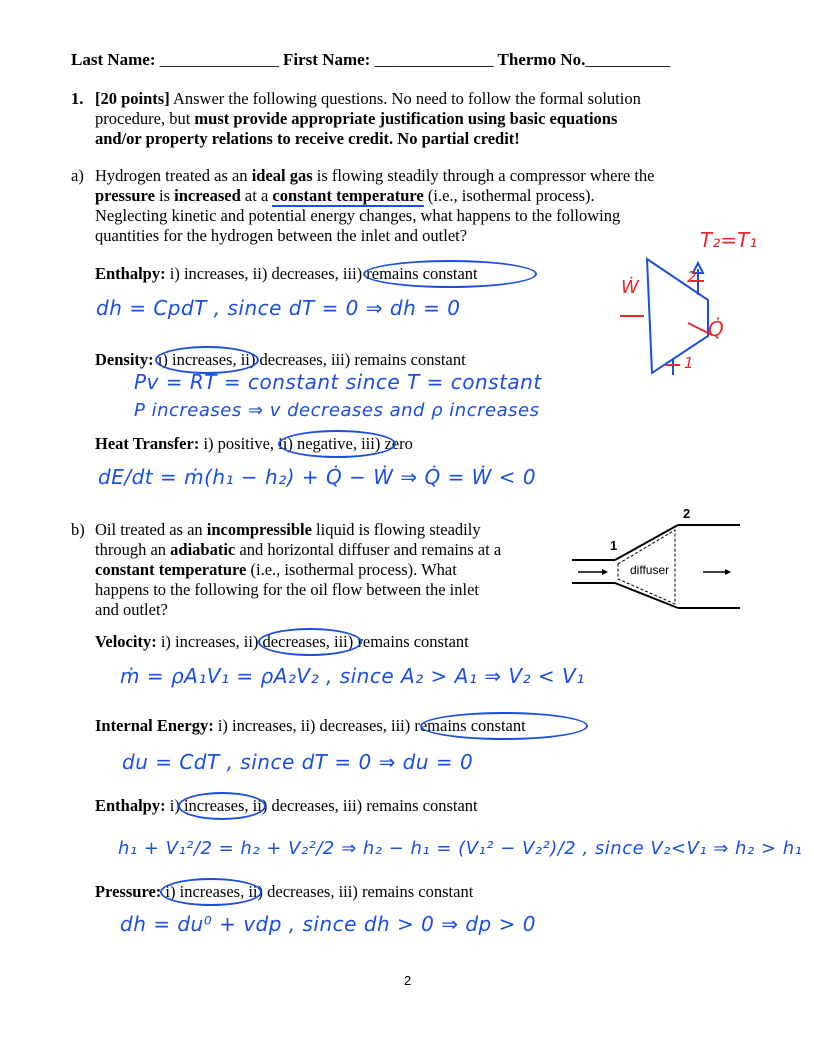  I want to click on question-label: Velocity:, so click(126, 641).